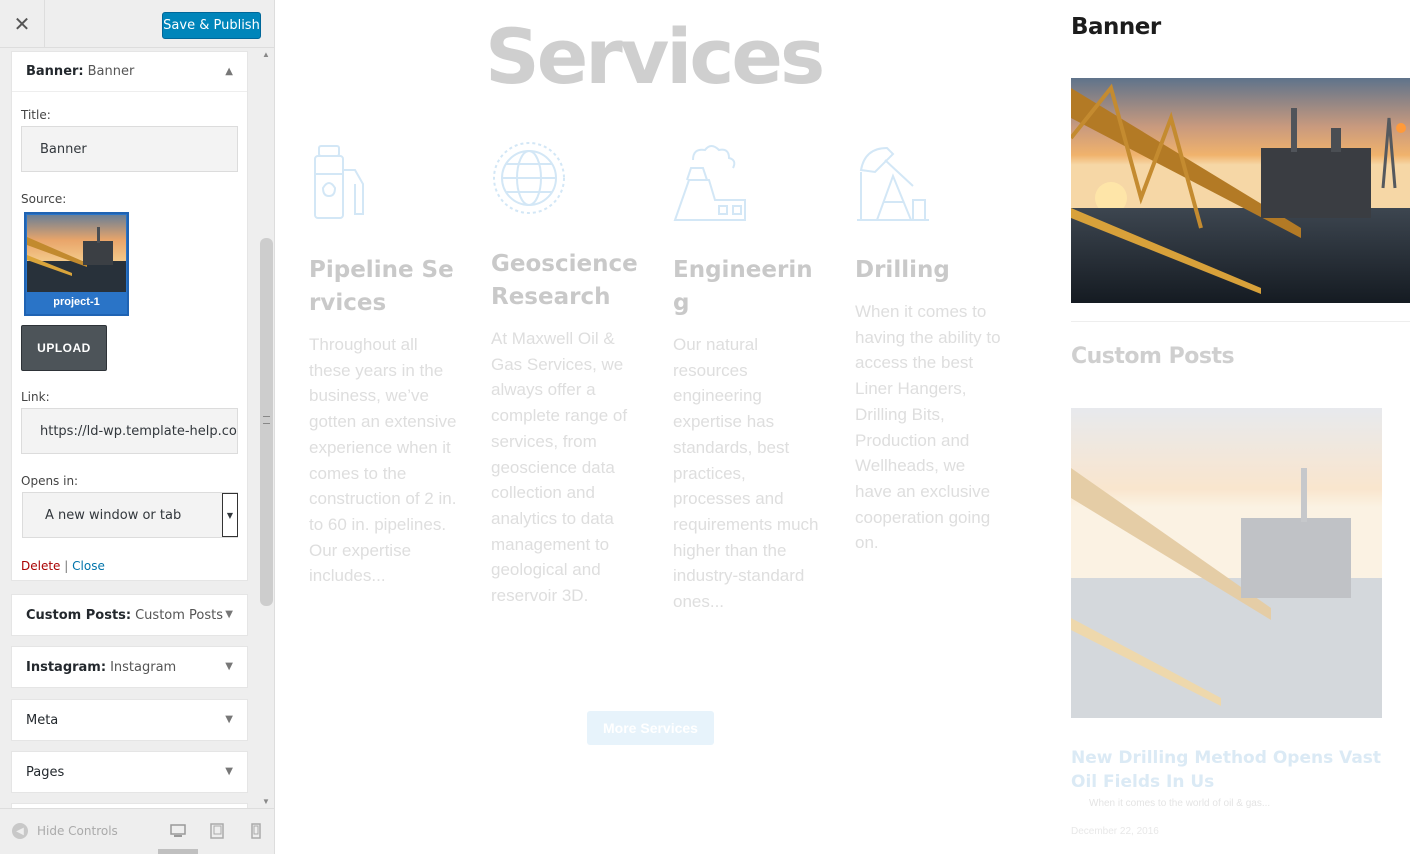  Describe the element at coordinates (256, 831) in the screenshot. I see `mobile-icon` at that location.